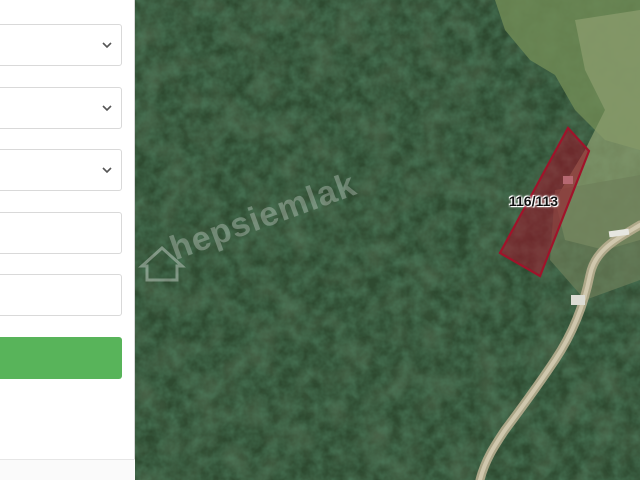  Describe the element at coordinates (61, 358) in the screenshot. I see `submit-button` at that location.